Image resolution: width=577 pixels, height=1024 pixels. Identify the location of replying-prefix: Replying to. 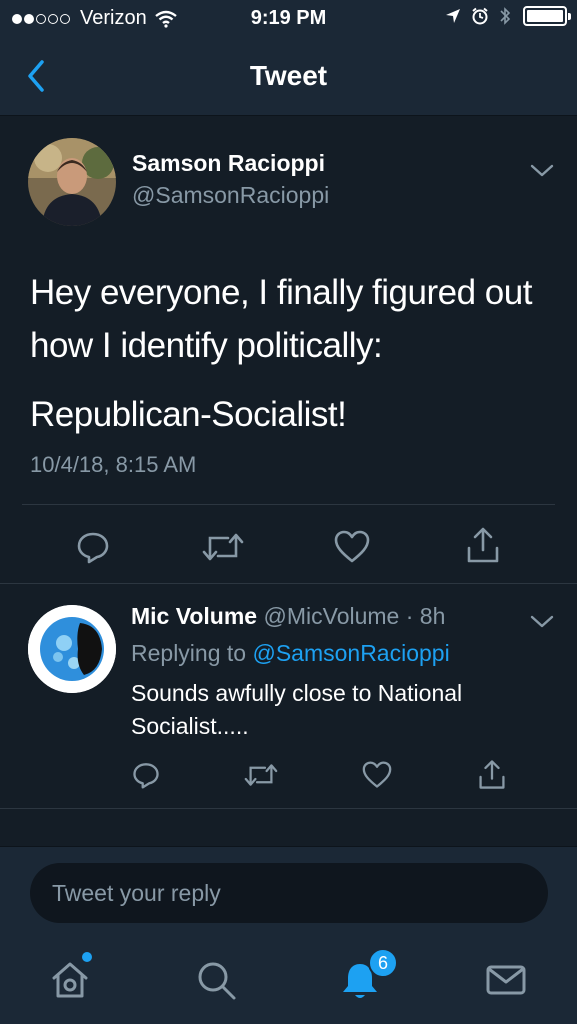
(189, 653).